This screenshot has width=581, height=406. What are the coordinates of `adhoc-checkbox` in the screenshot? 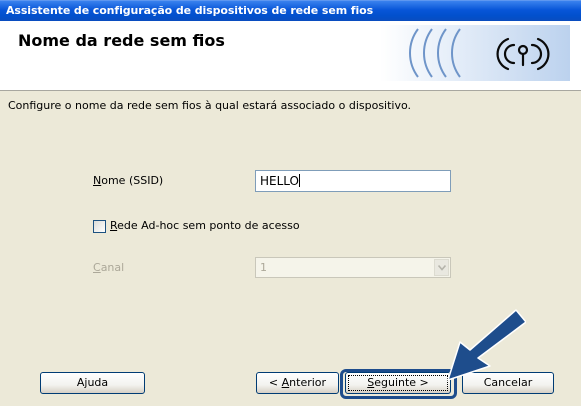 It's located at (99, 226).